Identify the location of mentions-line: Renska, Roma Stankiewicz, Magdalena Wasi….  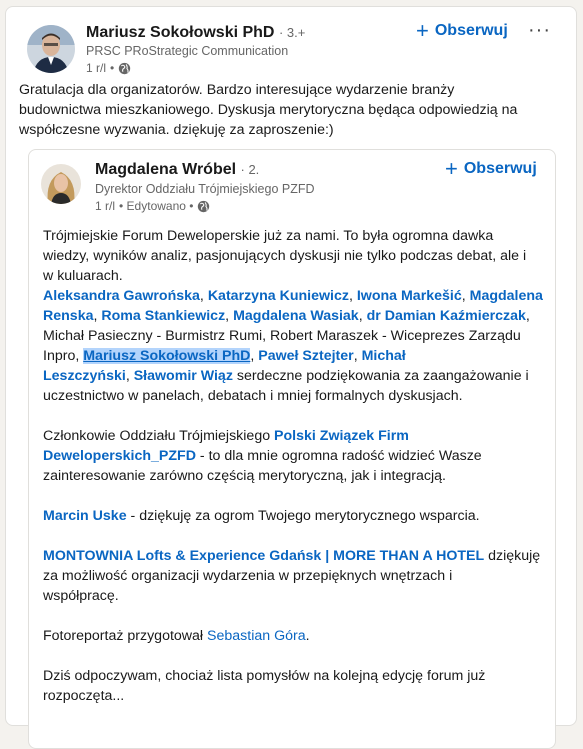
(293, 316).